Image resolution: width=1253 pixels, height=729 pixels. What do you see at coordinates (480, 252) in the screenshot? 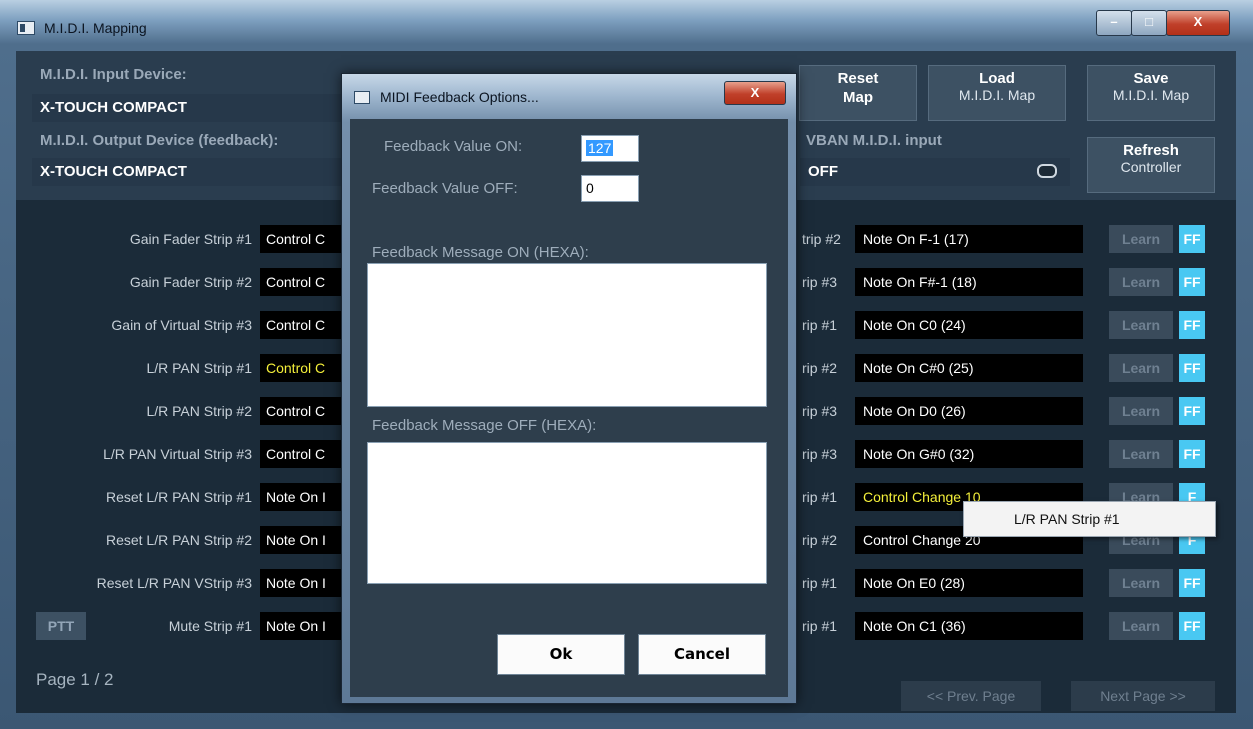
I see `message-on-label: Feedback Message ON (HEXA):` at bounding box center [480, 252].